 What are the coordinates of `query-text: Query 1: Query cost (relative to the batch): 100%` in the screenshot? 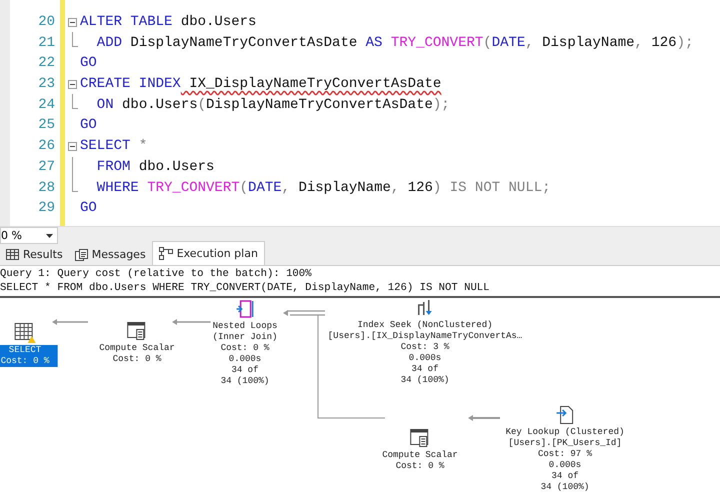 It's located at (156, 275).